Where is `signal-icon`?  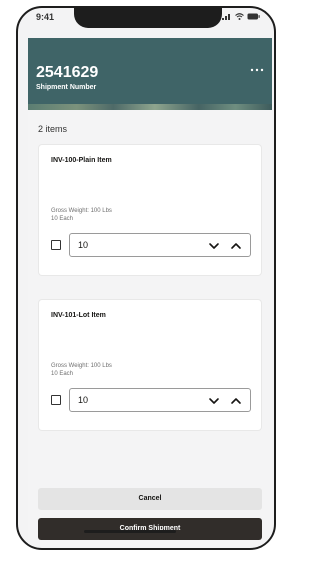
signal-icon is located at coordinates (226, 17).